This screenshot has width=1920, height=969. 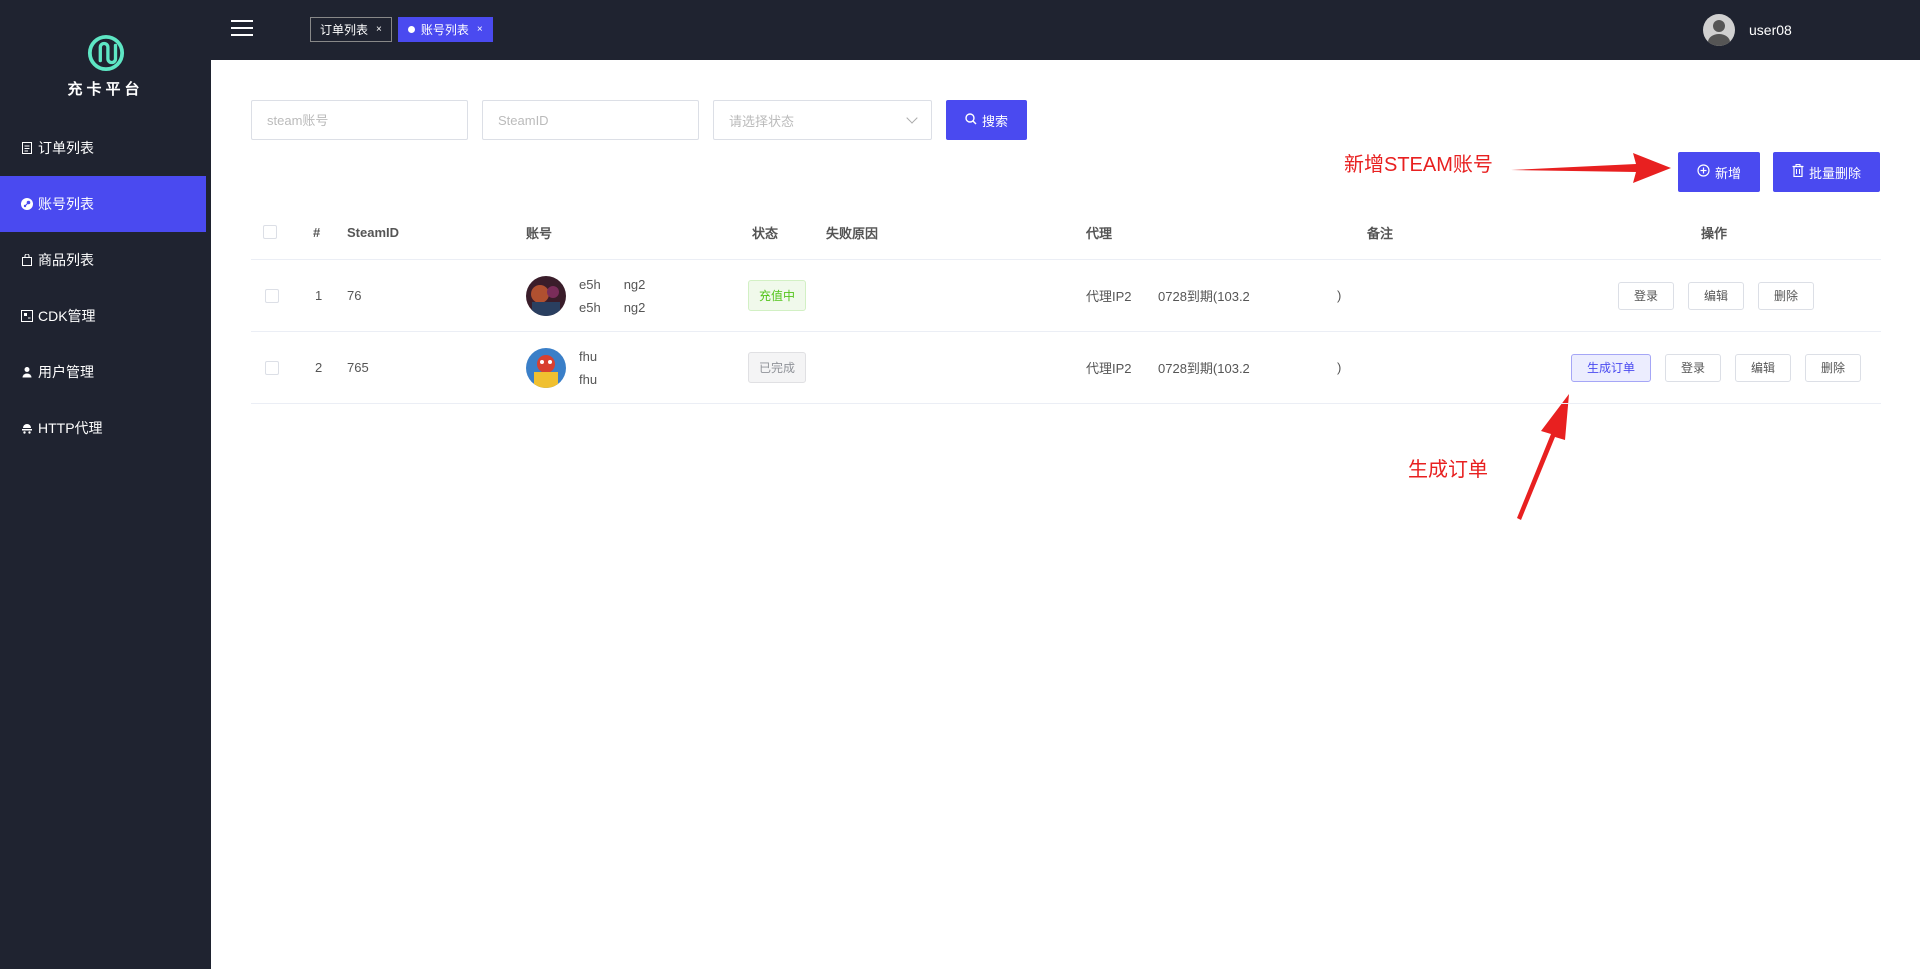 What do you see at coordinates (354, 295) in the screenshot?
I see `row-steamid: 76` at bounding box center [354, 295].